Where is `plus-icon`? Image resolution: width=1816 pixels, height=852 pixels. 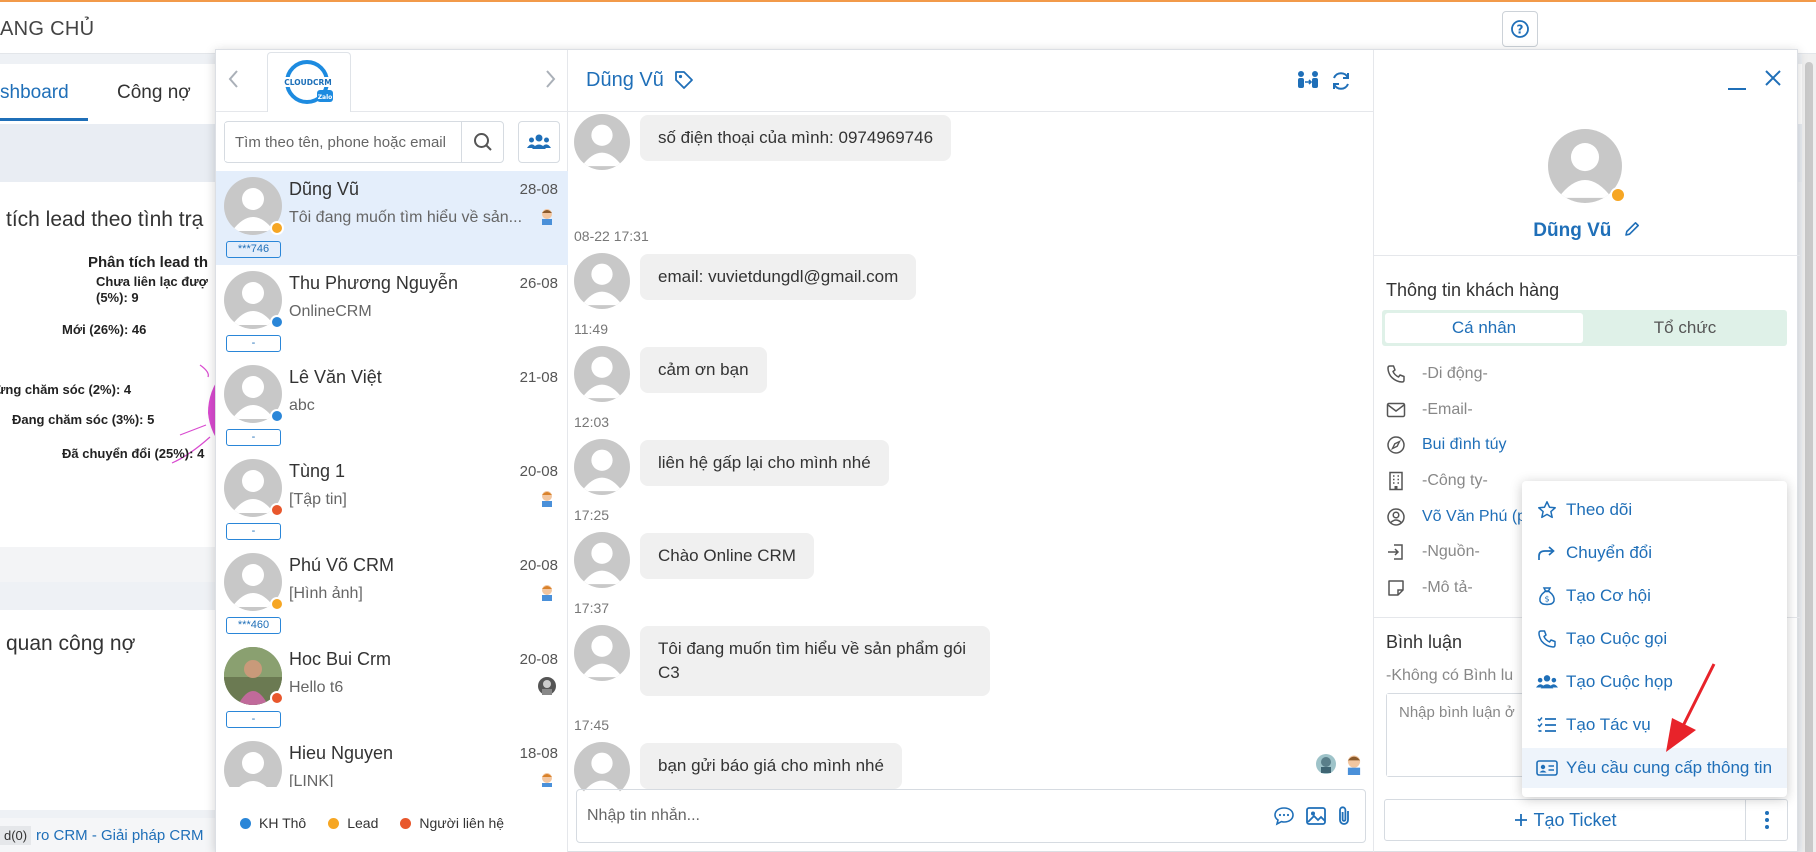
plus-icon is located at coordinates (1521, 820).